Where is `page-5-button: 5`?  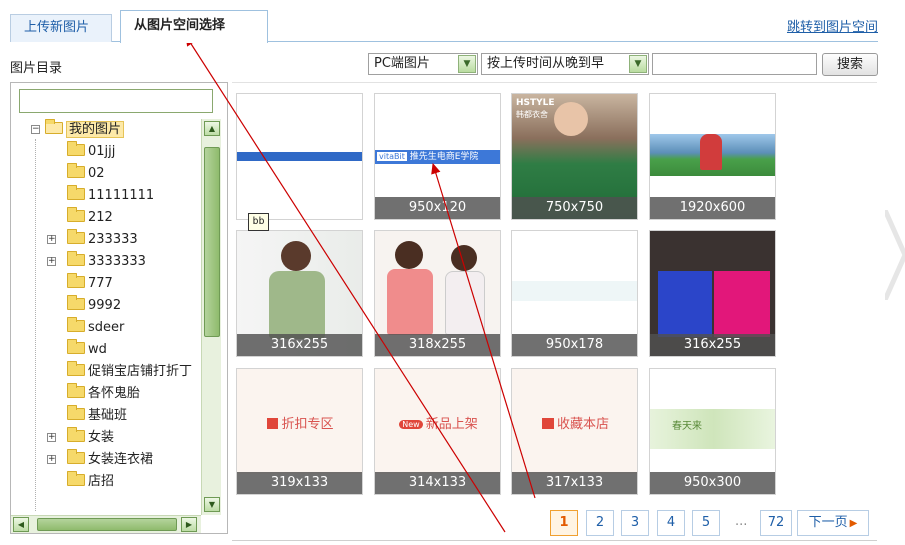 page-5-button: 5 is located at coordinates (706, 523).